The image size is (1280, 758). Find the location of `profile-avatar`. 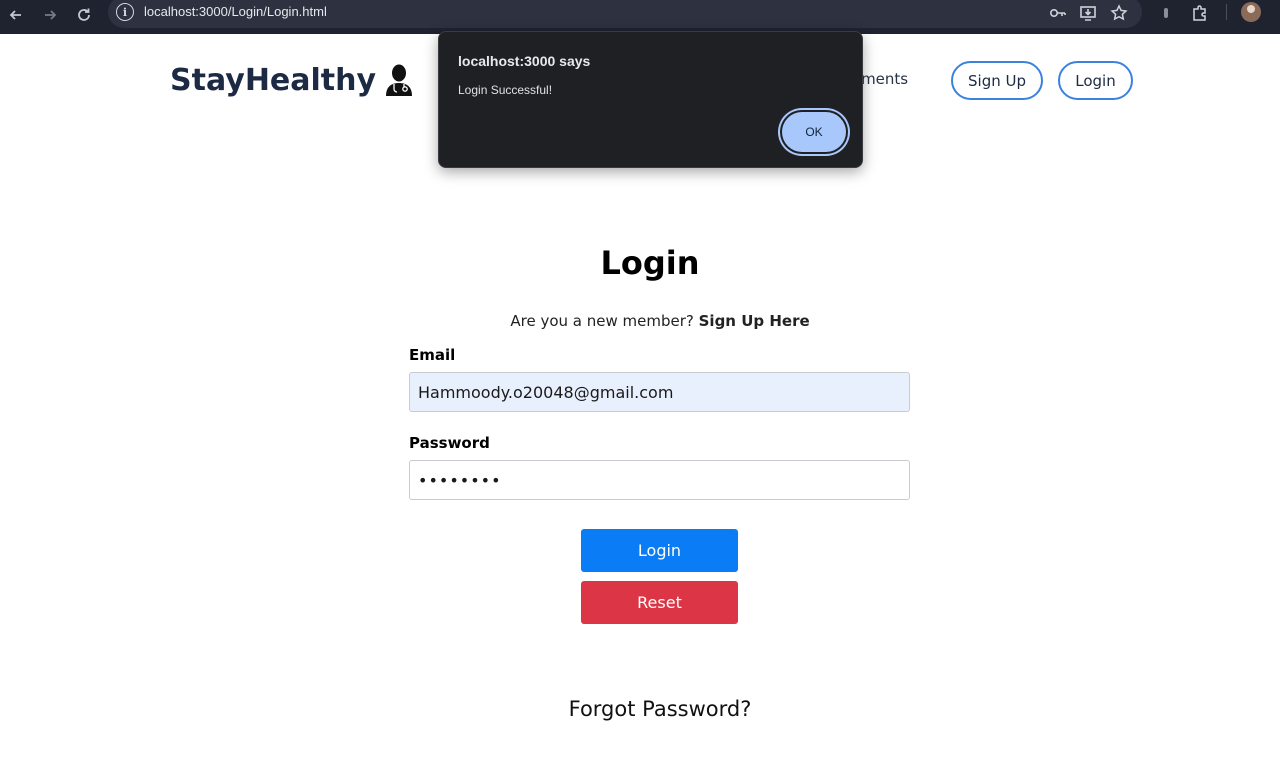

profile-avatar is located at coordinates (1251, 12).